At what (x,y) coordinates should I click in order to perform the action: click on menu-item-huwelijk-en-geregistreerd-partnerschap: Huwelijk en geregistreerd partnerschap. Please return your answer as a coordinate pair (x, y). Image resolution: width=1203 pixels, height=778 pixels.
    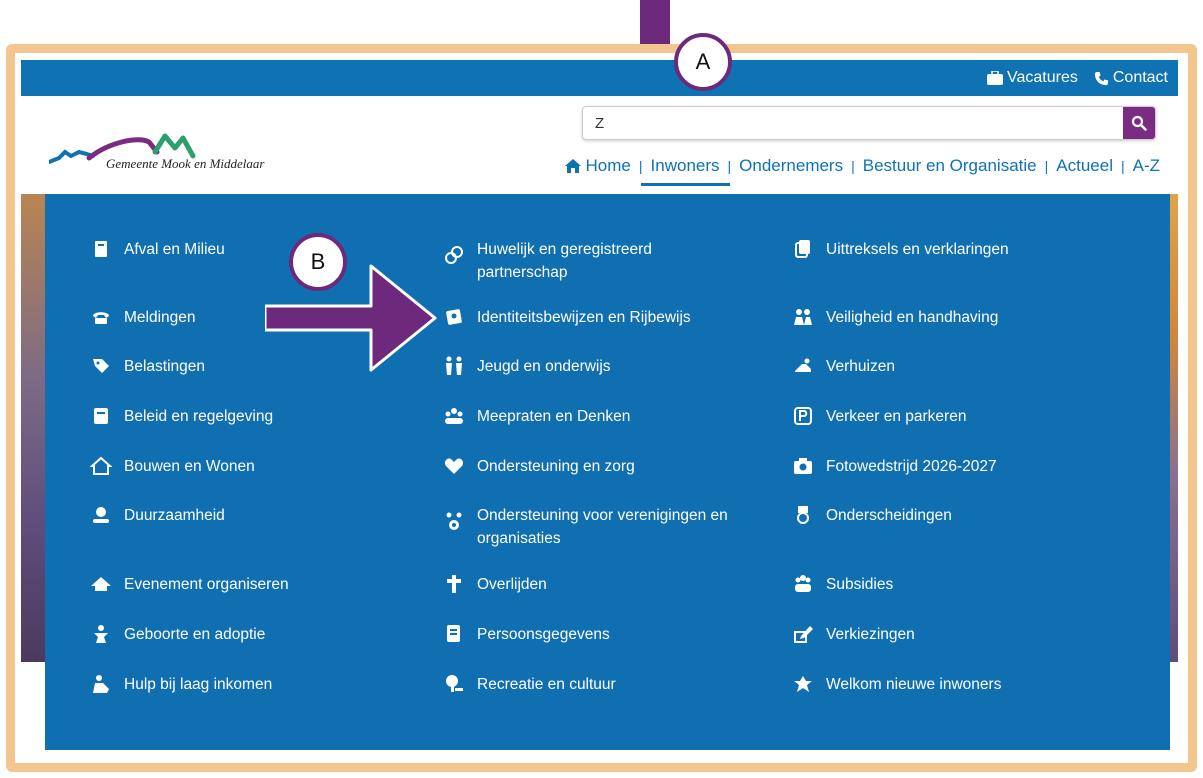
    Looking at the image, I should click on (560, 261).